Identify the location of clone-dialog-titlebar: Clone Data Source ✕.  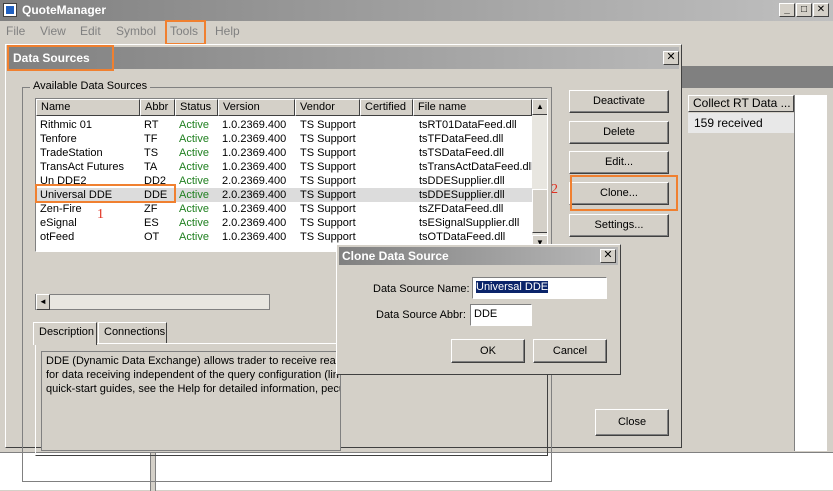
(478, 256).